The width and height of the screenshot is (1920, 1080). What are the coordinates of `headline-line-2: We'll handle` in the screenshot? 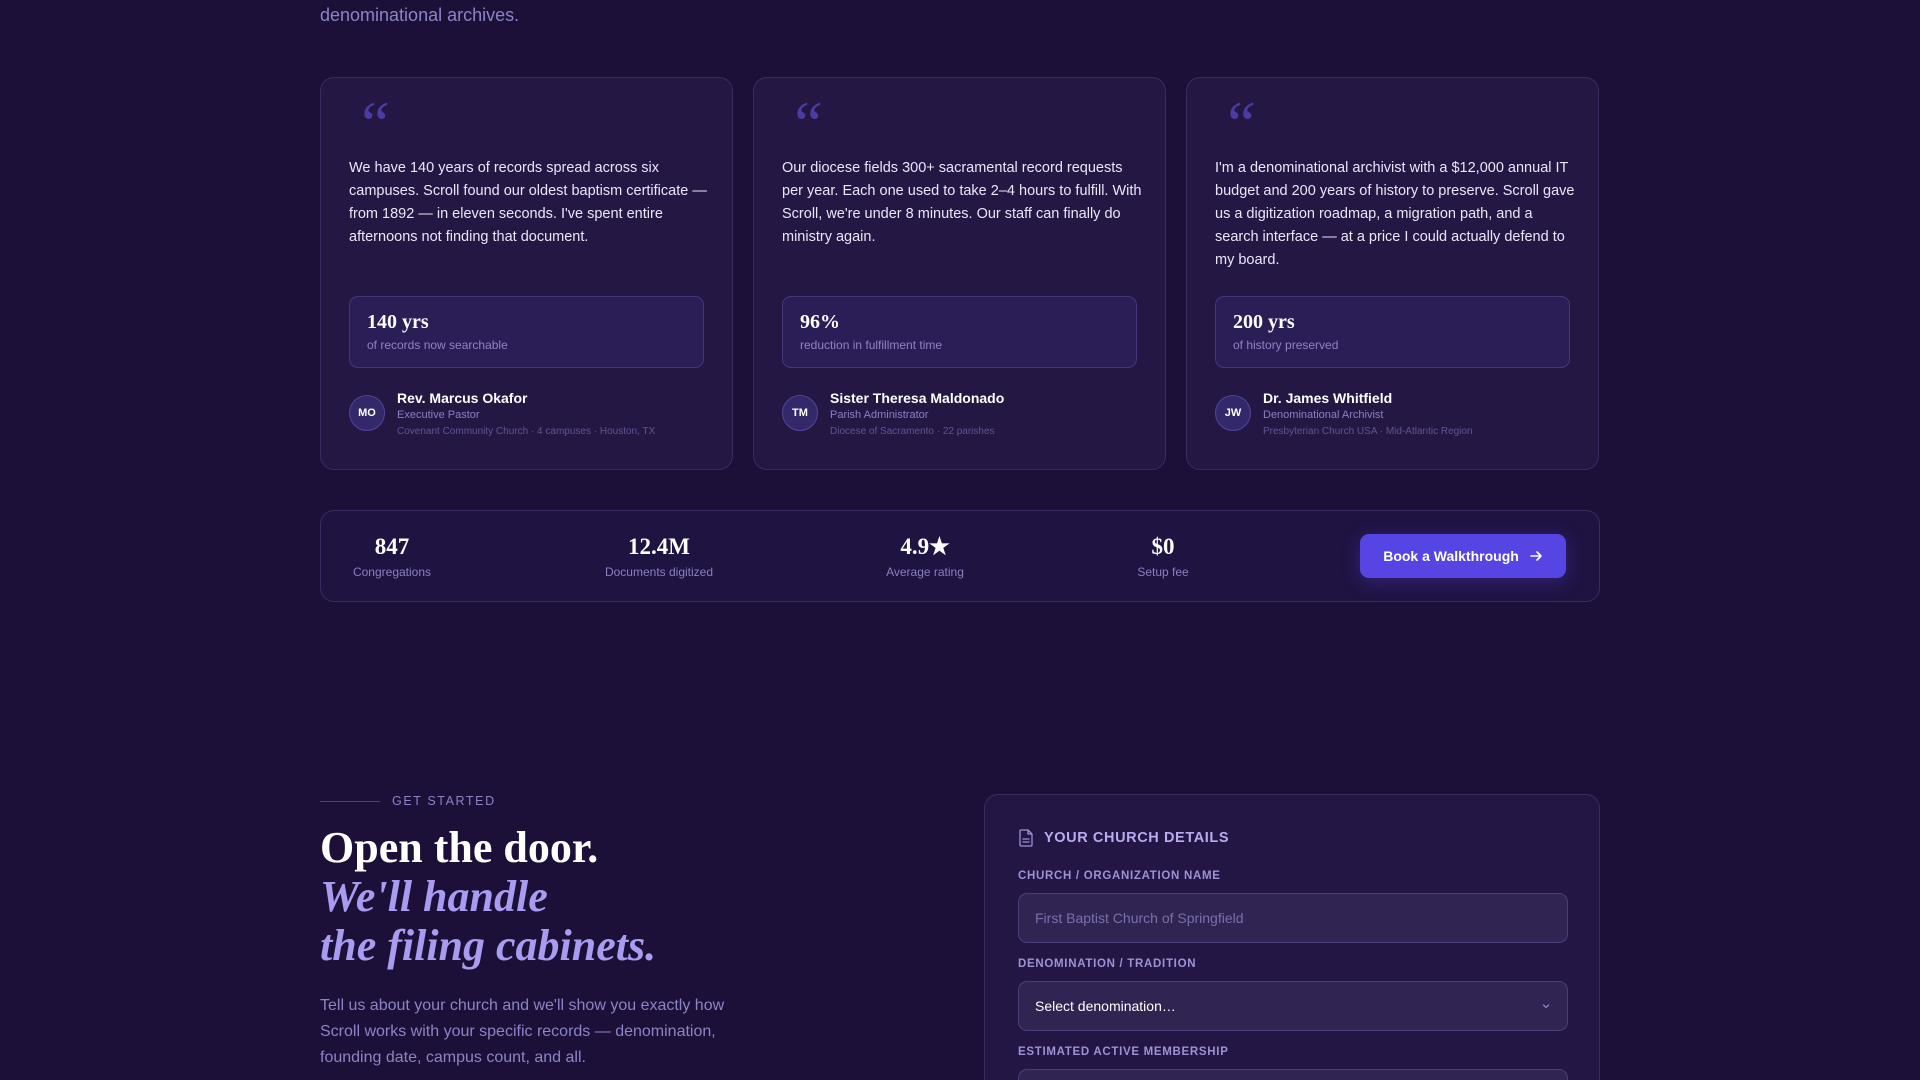 It's located at (434, 896).